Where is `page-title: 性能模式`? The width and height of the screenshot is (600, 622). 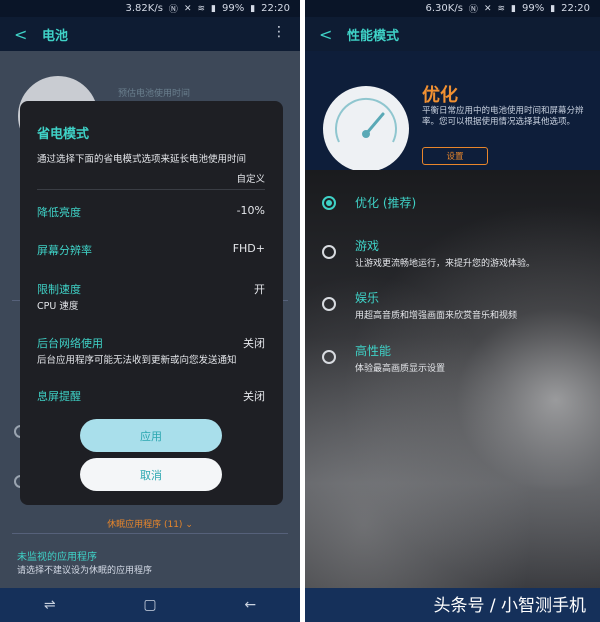
page-title: 性能模式 is located at coordinates (373, 36).